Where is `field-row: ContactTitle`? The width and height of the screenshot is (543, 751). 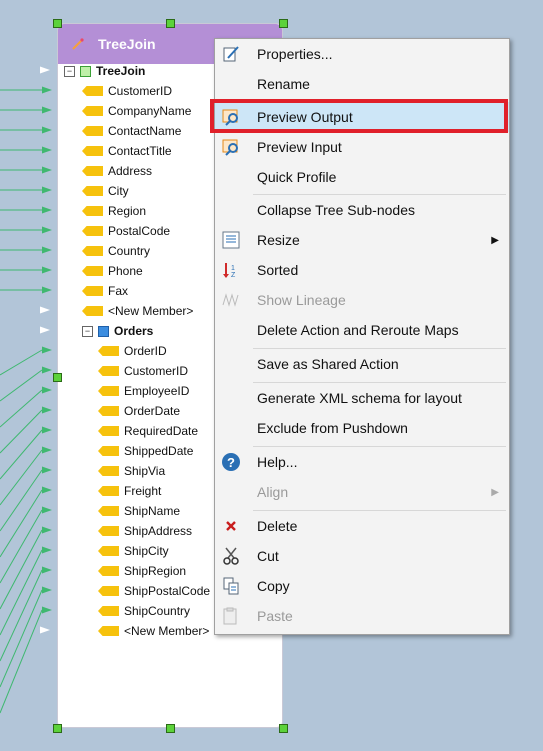
field-row: ContactTitle is located at coordinates (127, 151).